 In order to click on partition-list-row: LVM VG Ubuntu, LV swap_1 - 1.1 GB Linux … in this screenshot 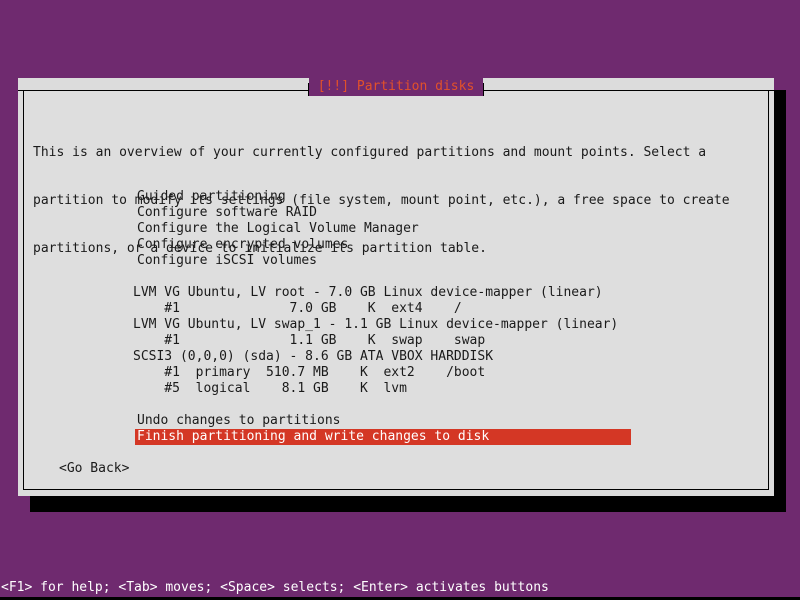, I will do `click(375, 325)`.